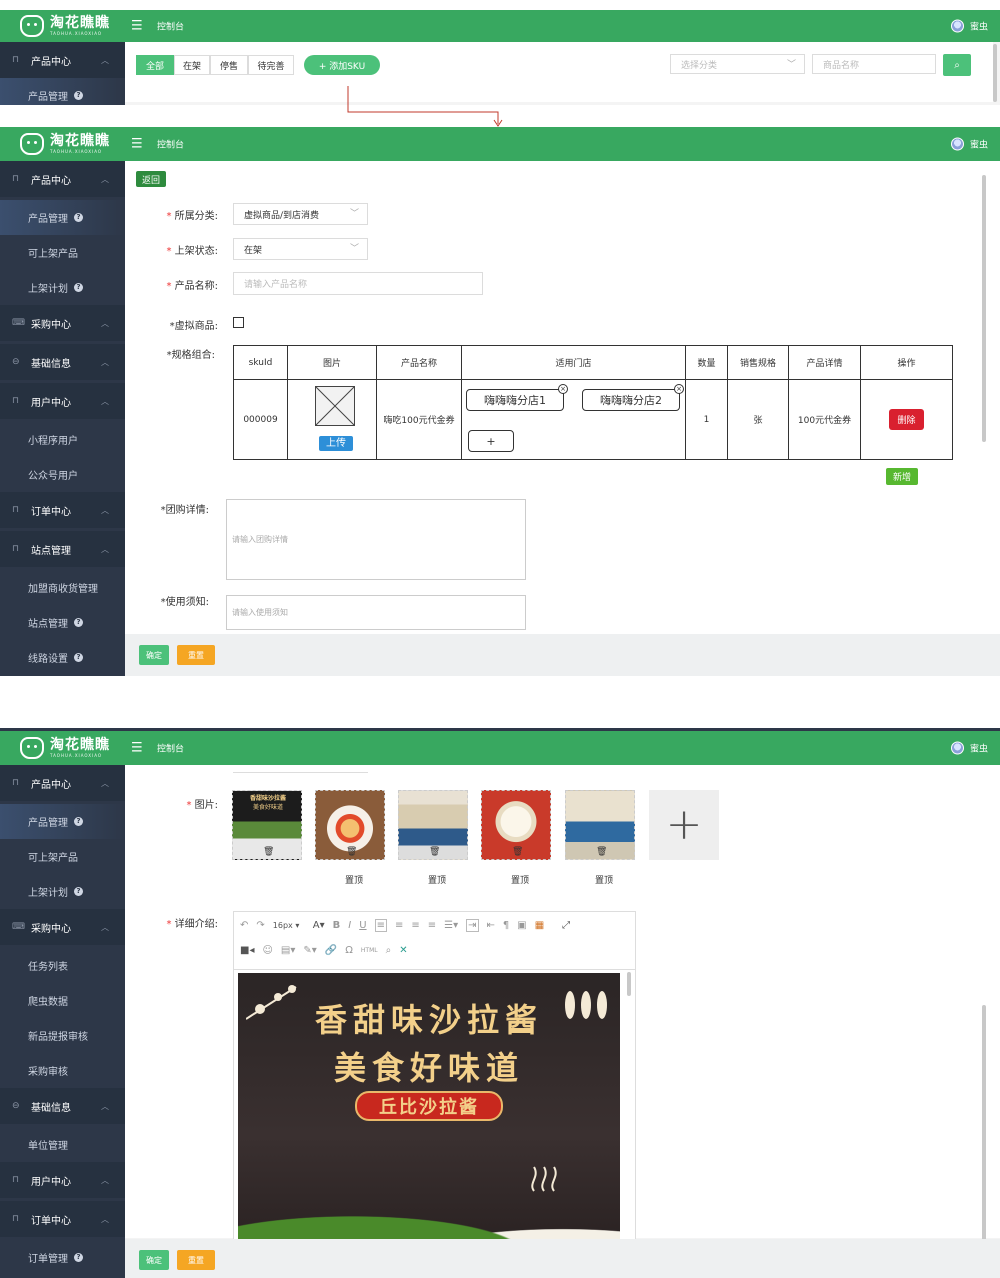 This screenshot has width=1000, height=1278. What do you see at coordinates (62, 622) in the screenshot?
I see `sidebar-item: 站点管理?` at bounding box center [62, 622].